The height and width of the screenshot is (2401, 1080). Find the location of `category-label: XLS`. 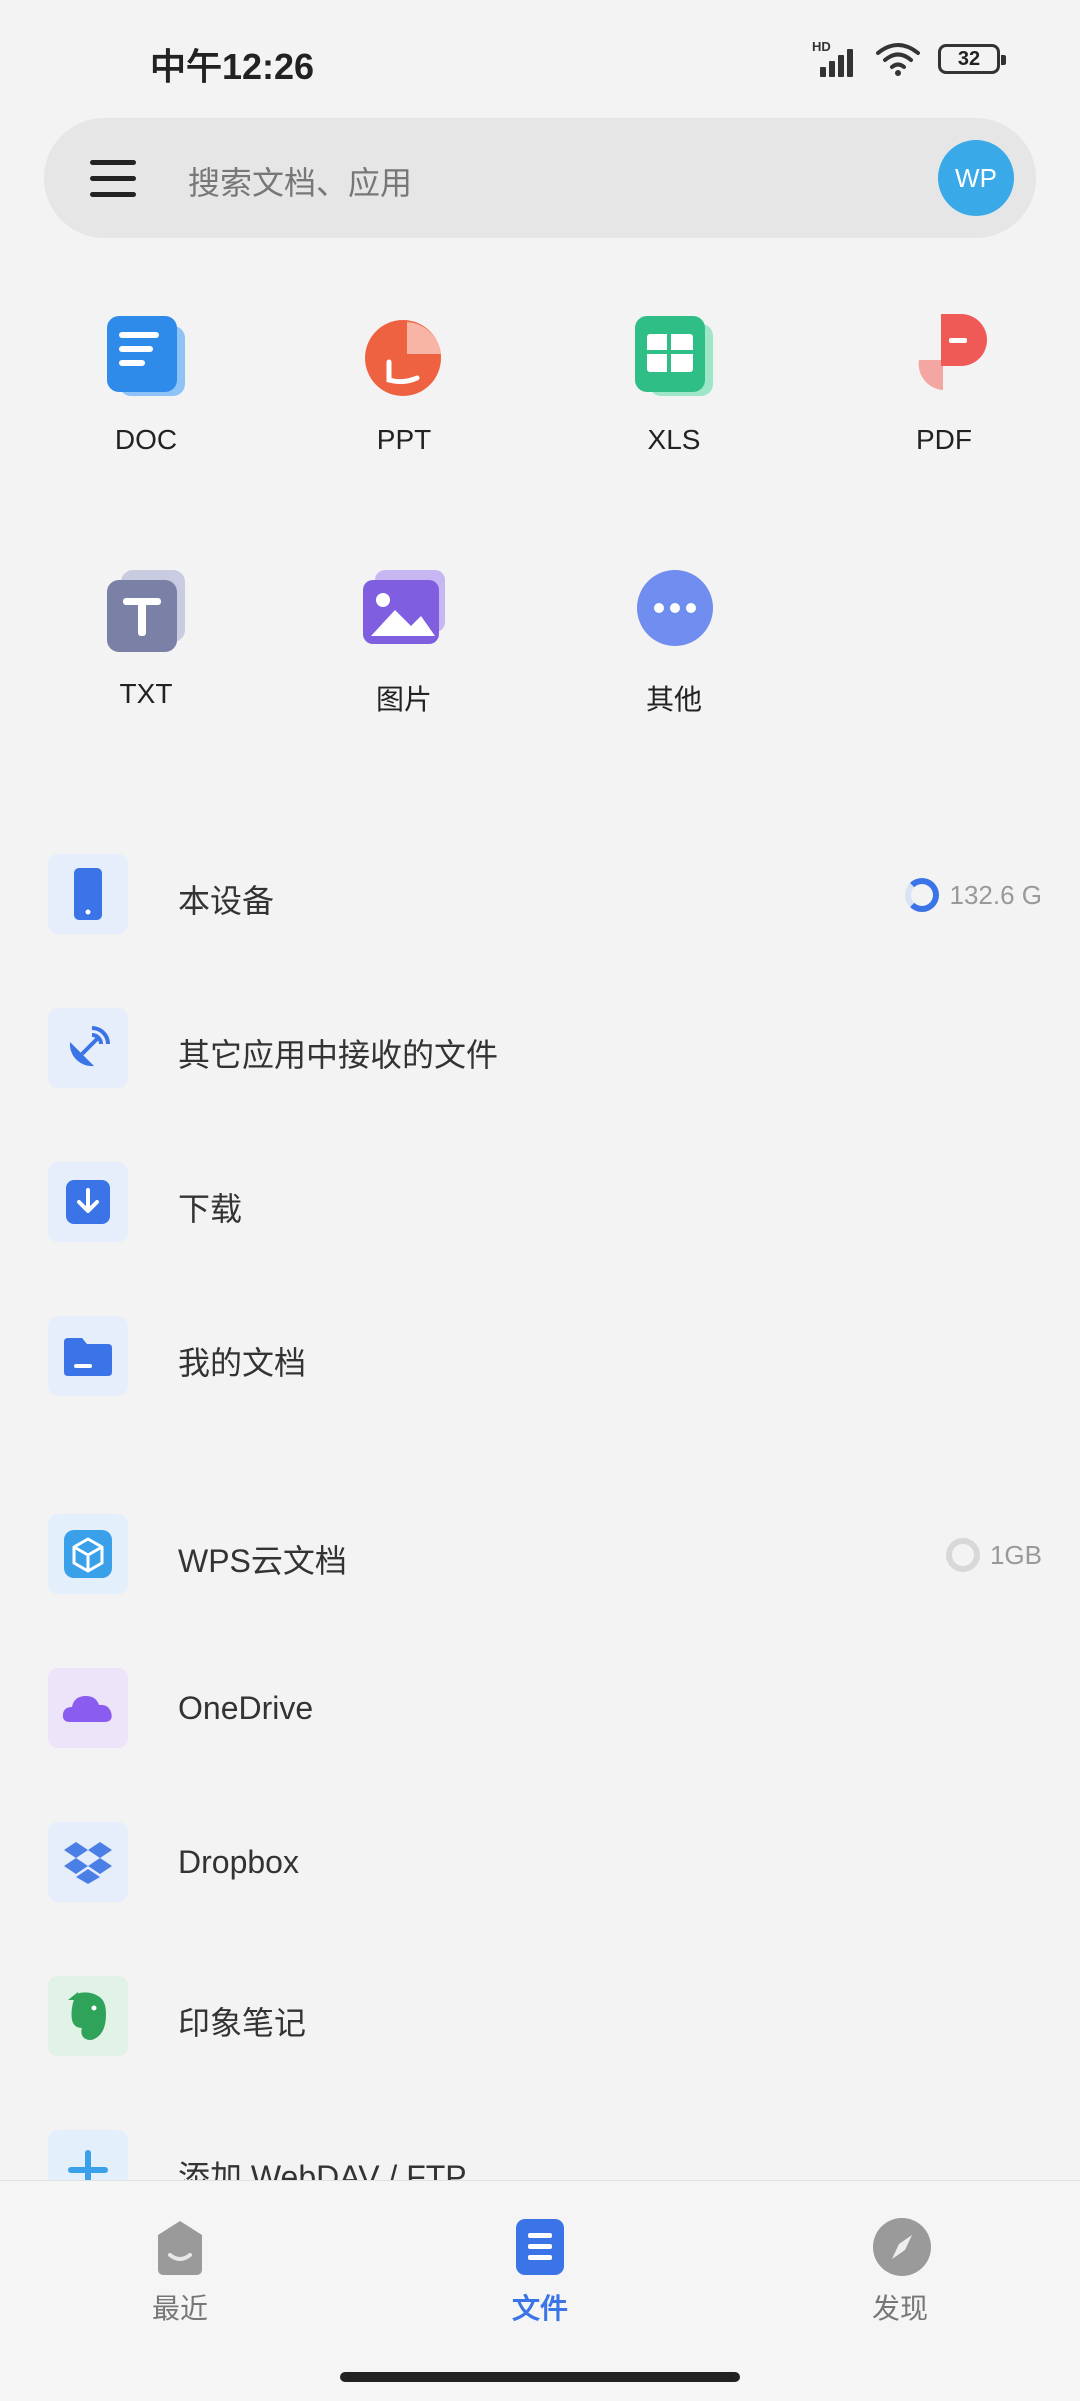

category-label: XLS is located at coordinates (674, 439).